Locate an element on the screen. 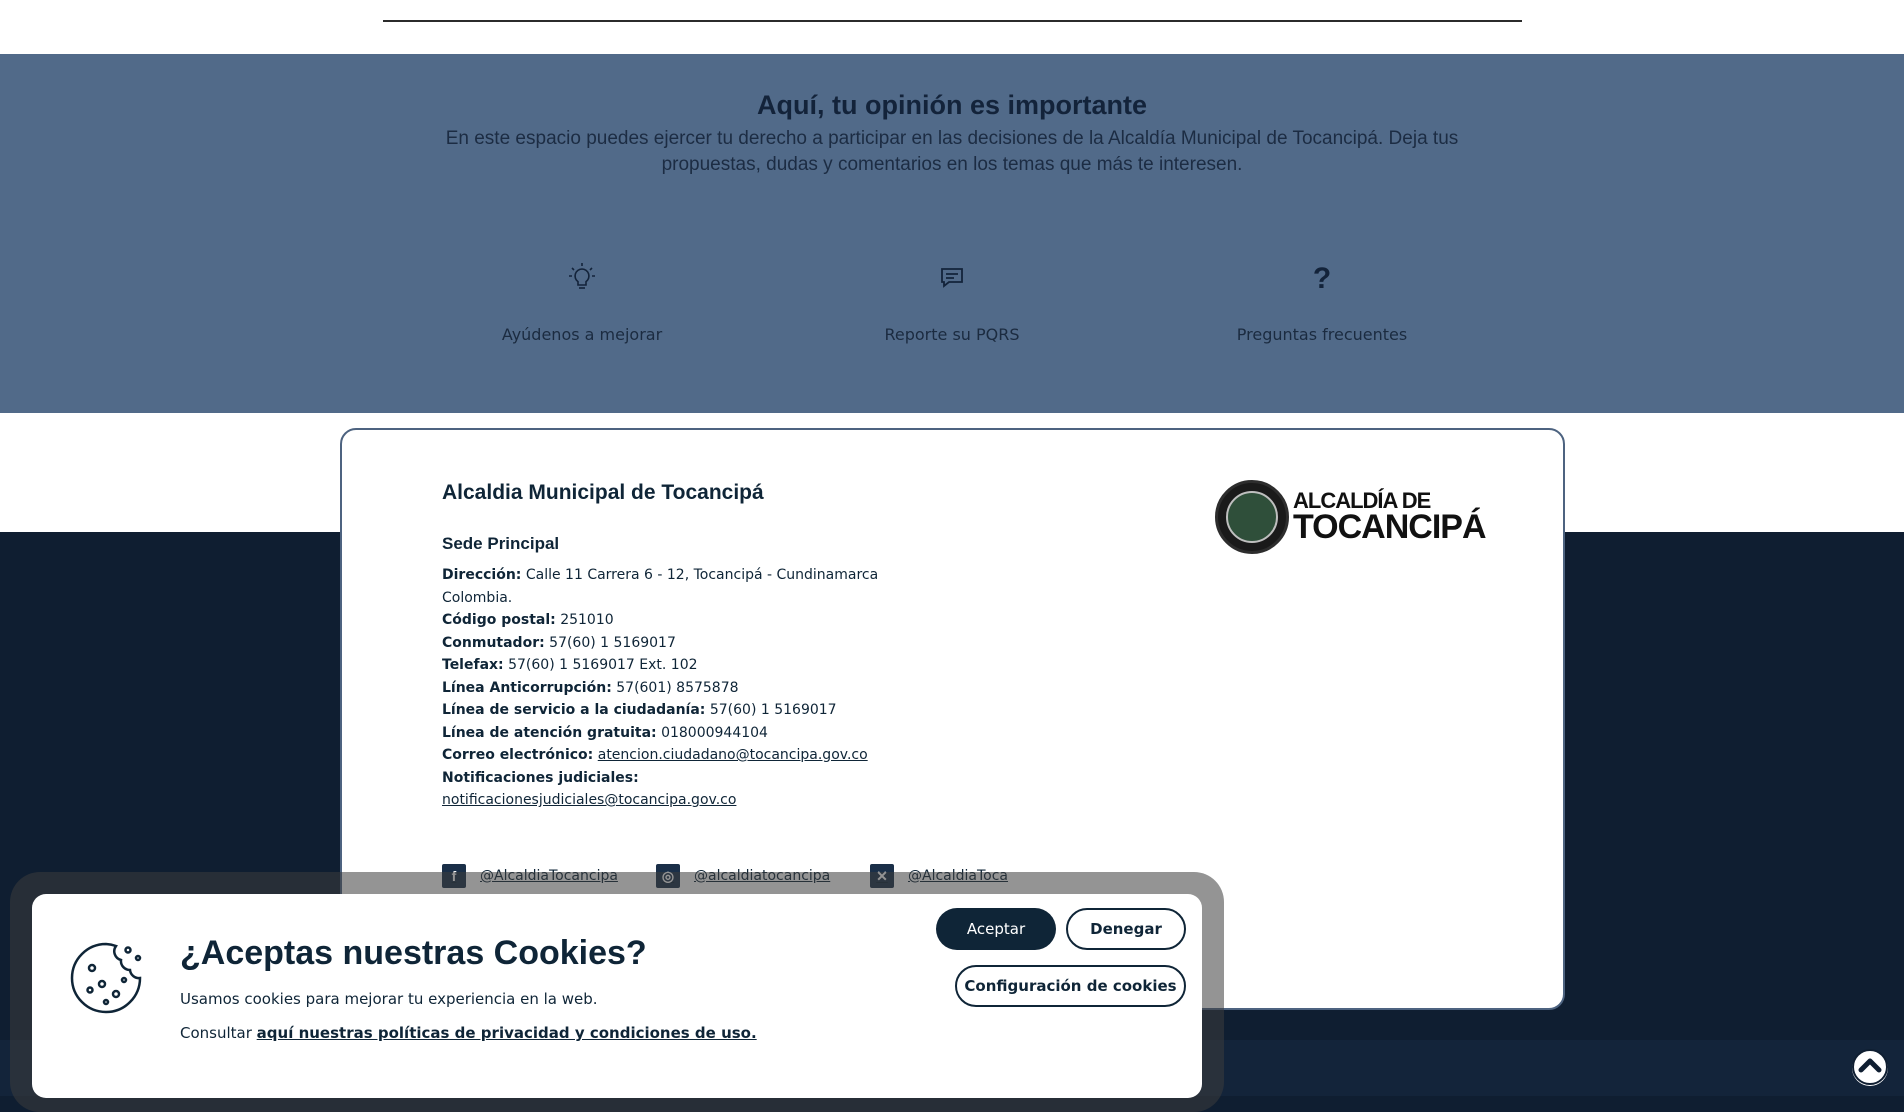 This screenshot has height=1112, width=1904. alcaldia-logo: ALCALDÍA DE TOCANCIPÁ is located at coordinates (1350, 520).